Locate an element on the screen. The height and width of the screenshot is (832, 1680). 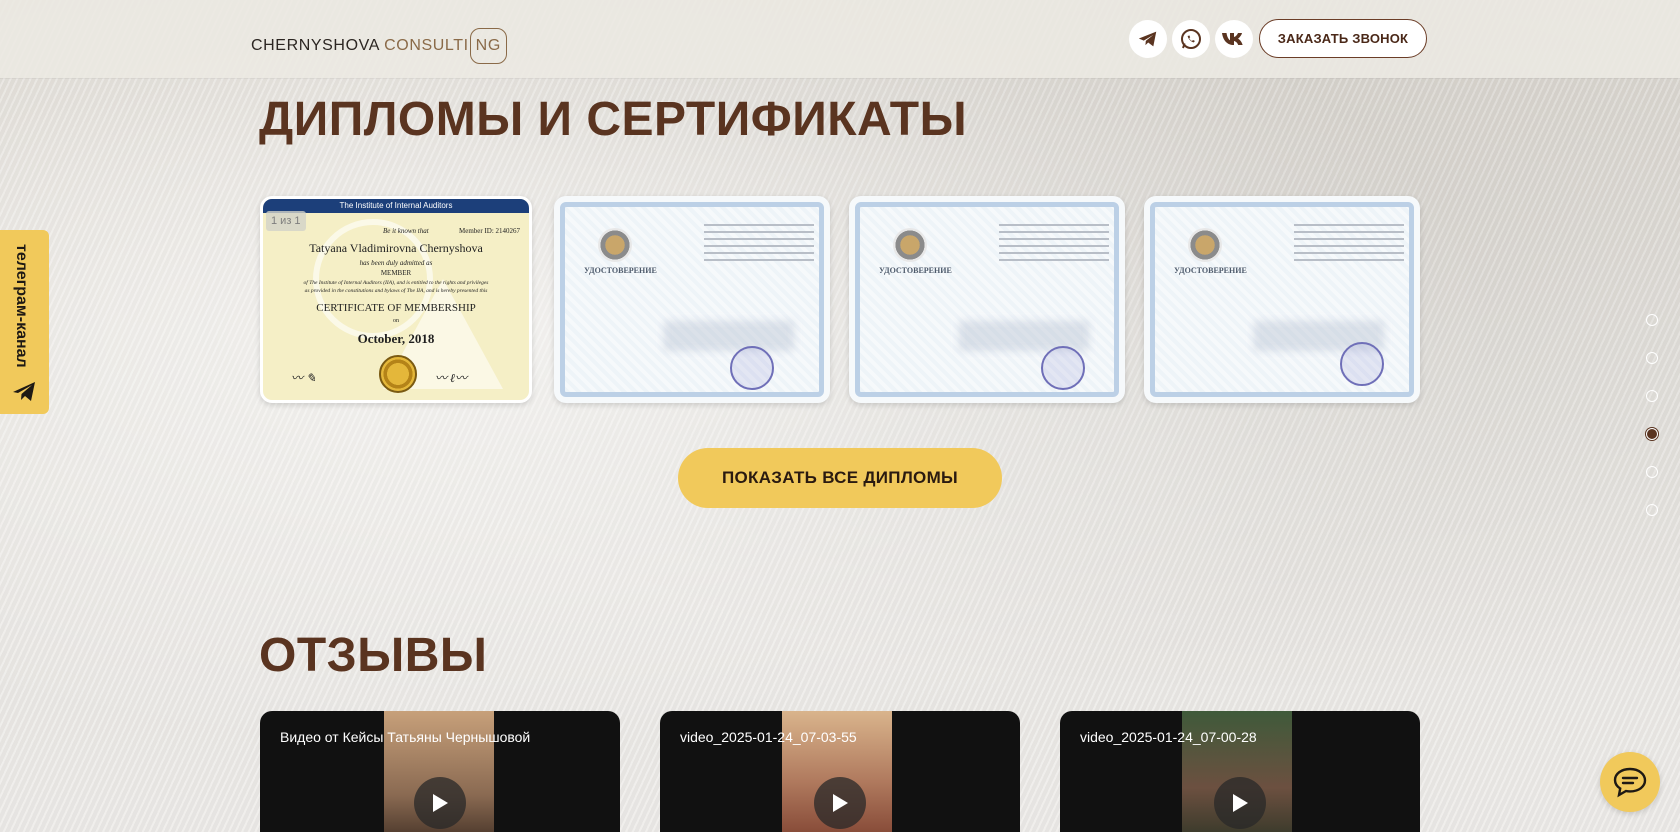
gold-seal is located at coordinates (398, 374).